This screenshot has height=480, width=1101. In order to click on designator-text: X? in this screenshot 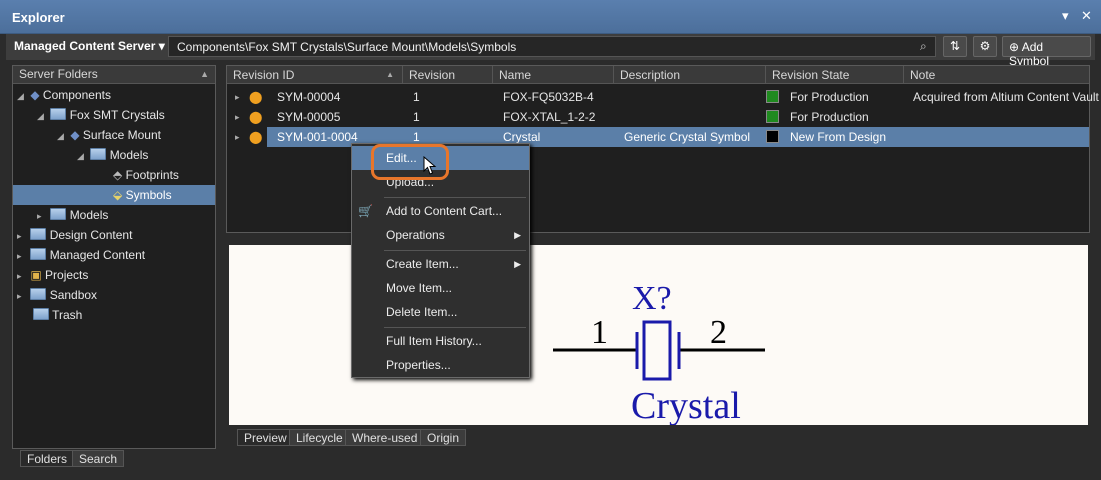, I will do `click(652, 298)`.